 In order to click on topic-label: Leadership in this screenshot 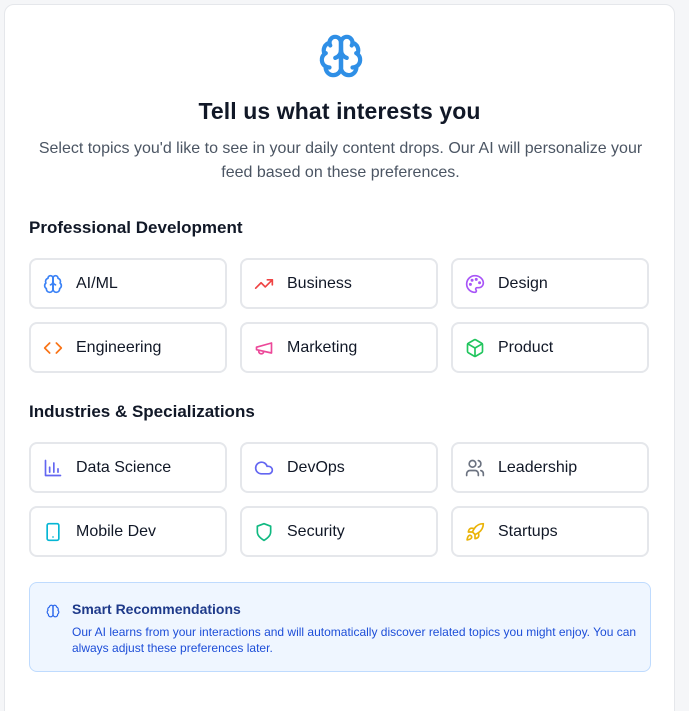, I will do `click(538, 467)`.